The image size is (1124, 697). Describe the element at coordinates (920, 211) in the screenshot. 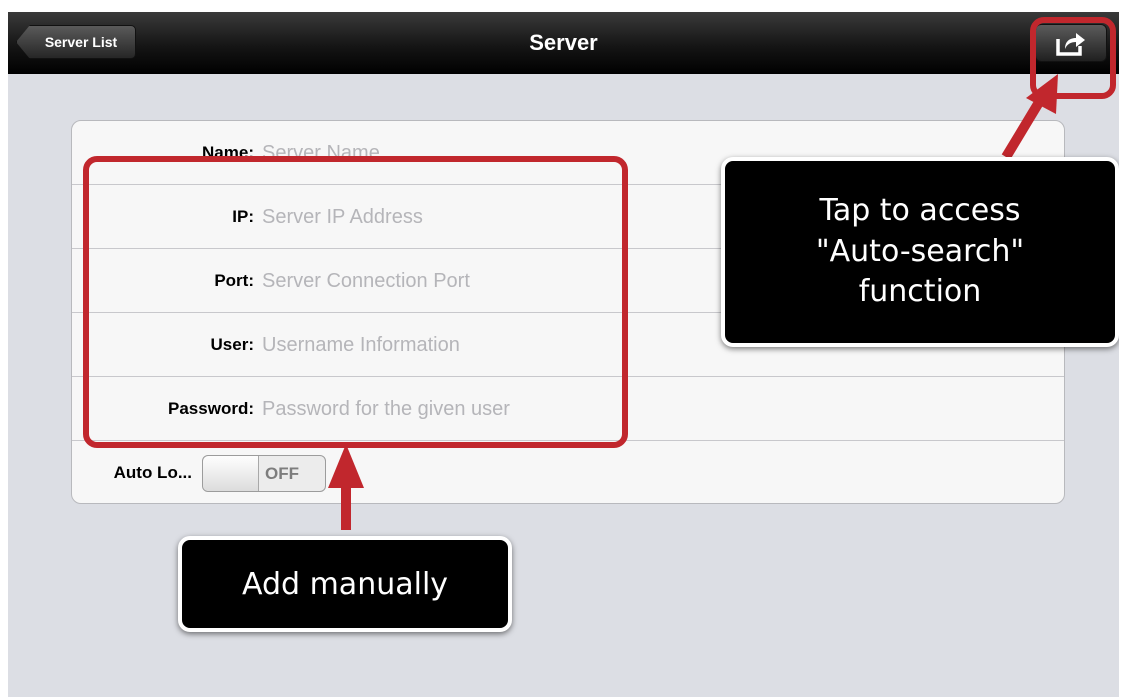

I see `auto-search-text-line-1: Tap to access` at that location.